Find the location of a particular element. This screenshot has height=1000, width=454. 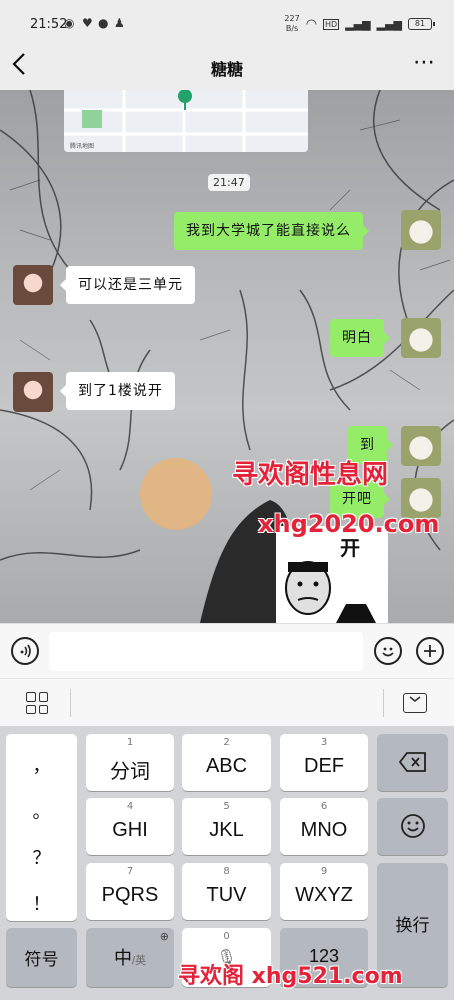

signal-icon: ▂▄▆ is located at coordinates (358, 24).